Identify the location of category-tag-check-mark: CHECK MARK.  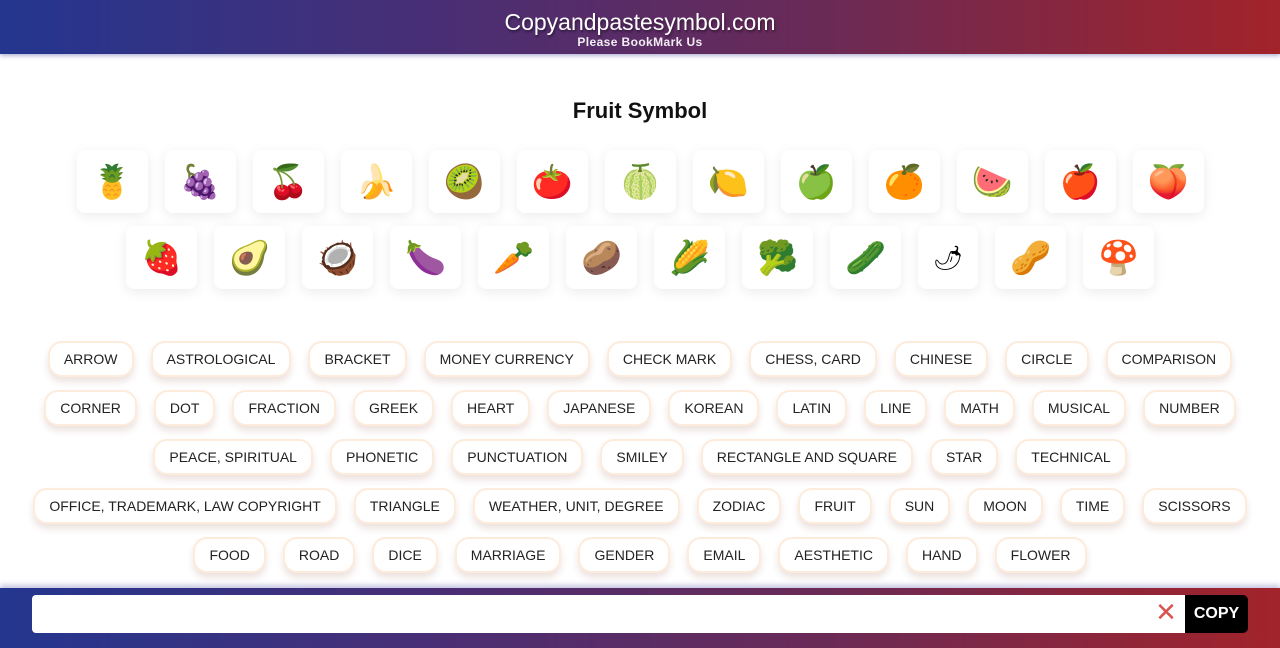
(669, 359).